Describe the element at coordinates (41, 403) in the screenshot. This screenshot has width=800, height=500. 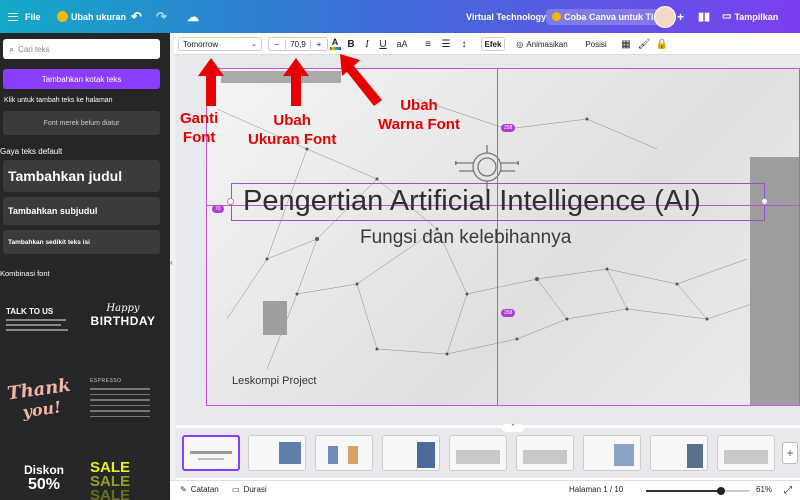
I see `combo-thank-you: Thank you!` at that location.